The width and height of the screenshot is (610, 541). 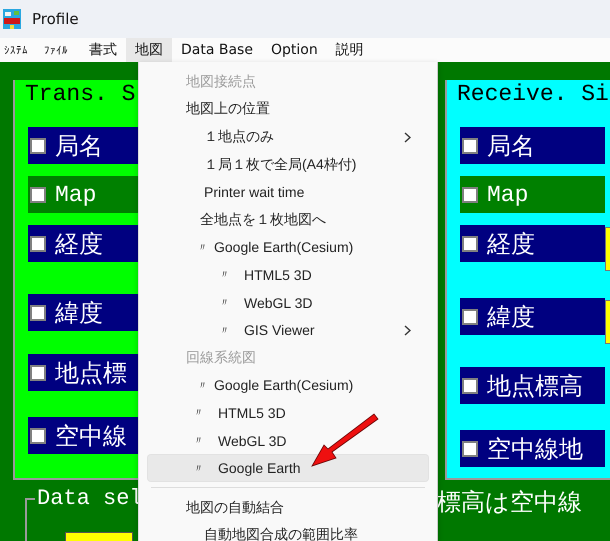 I want to click on strip-label: 空中線地, so click(x=535, y=449).